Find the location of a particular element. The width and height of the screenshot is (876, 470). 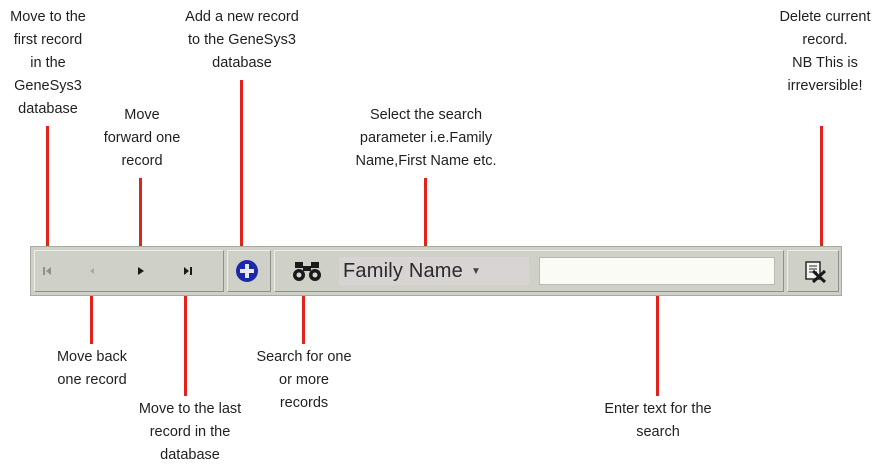

last-record-button is located at coordinates (188, 271).